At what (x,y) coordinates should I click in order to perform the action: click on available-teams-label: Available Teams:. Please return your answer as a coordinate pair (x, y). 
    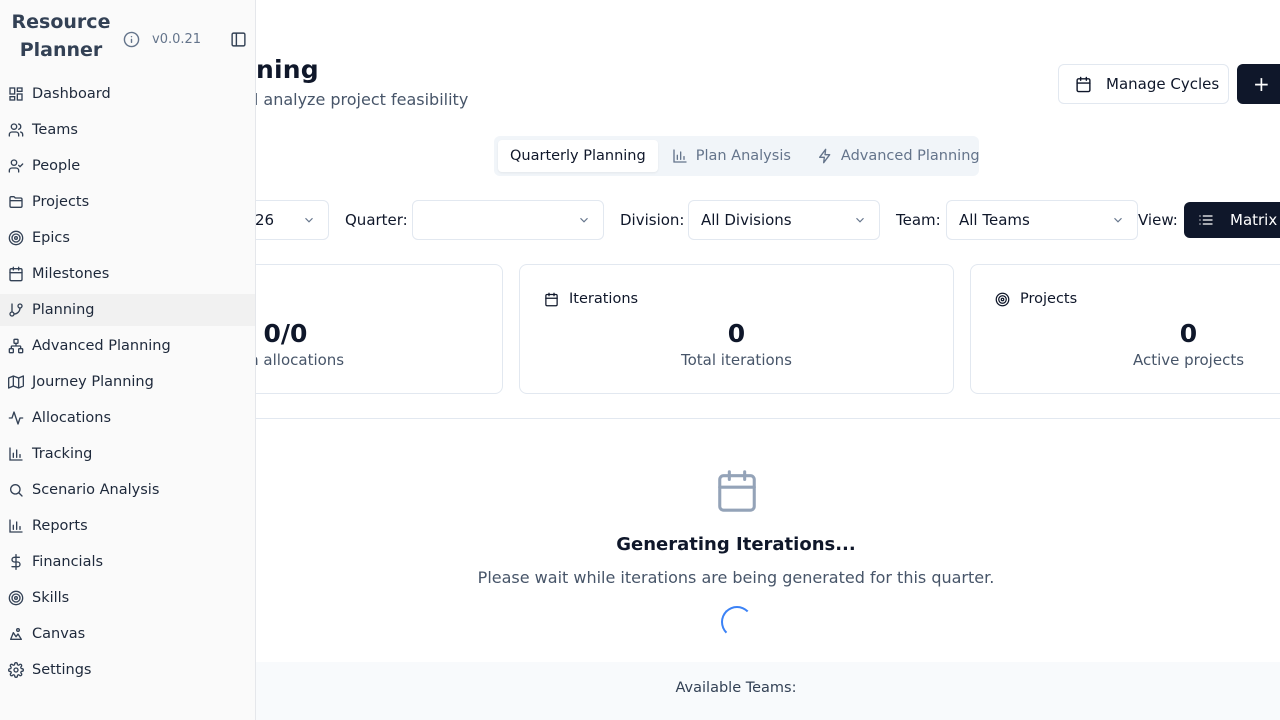
    Looking at the image, I should click on (736, 688).